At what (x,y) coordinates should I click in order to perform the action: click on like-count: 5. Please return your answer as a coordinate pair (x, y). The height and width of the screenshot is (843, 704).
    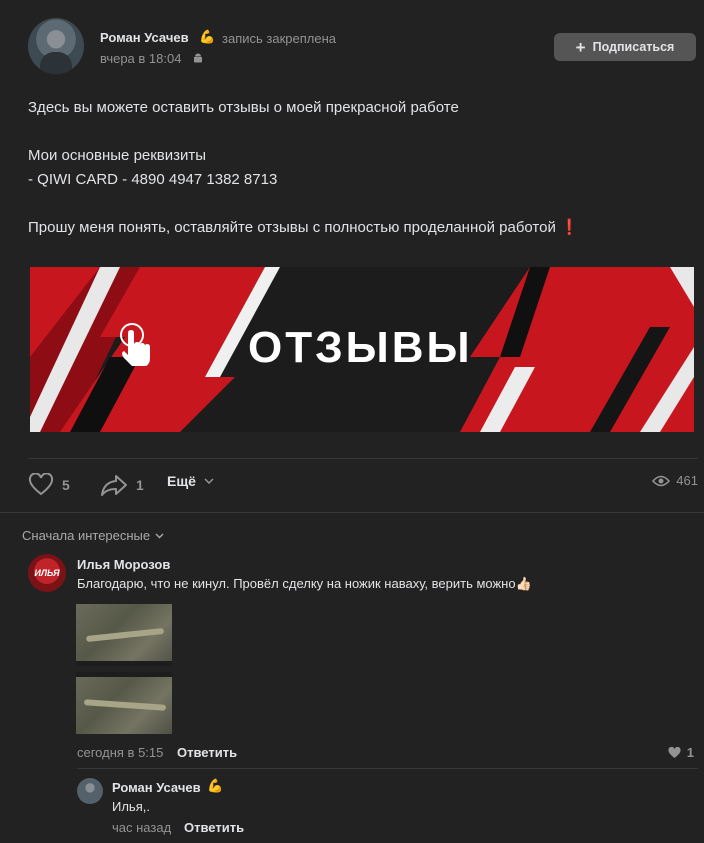
    Looking at the image, I should click on (66, 485).